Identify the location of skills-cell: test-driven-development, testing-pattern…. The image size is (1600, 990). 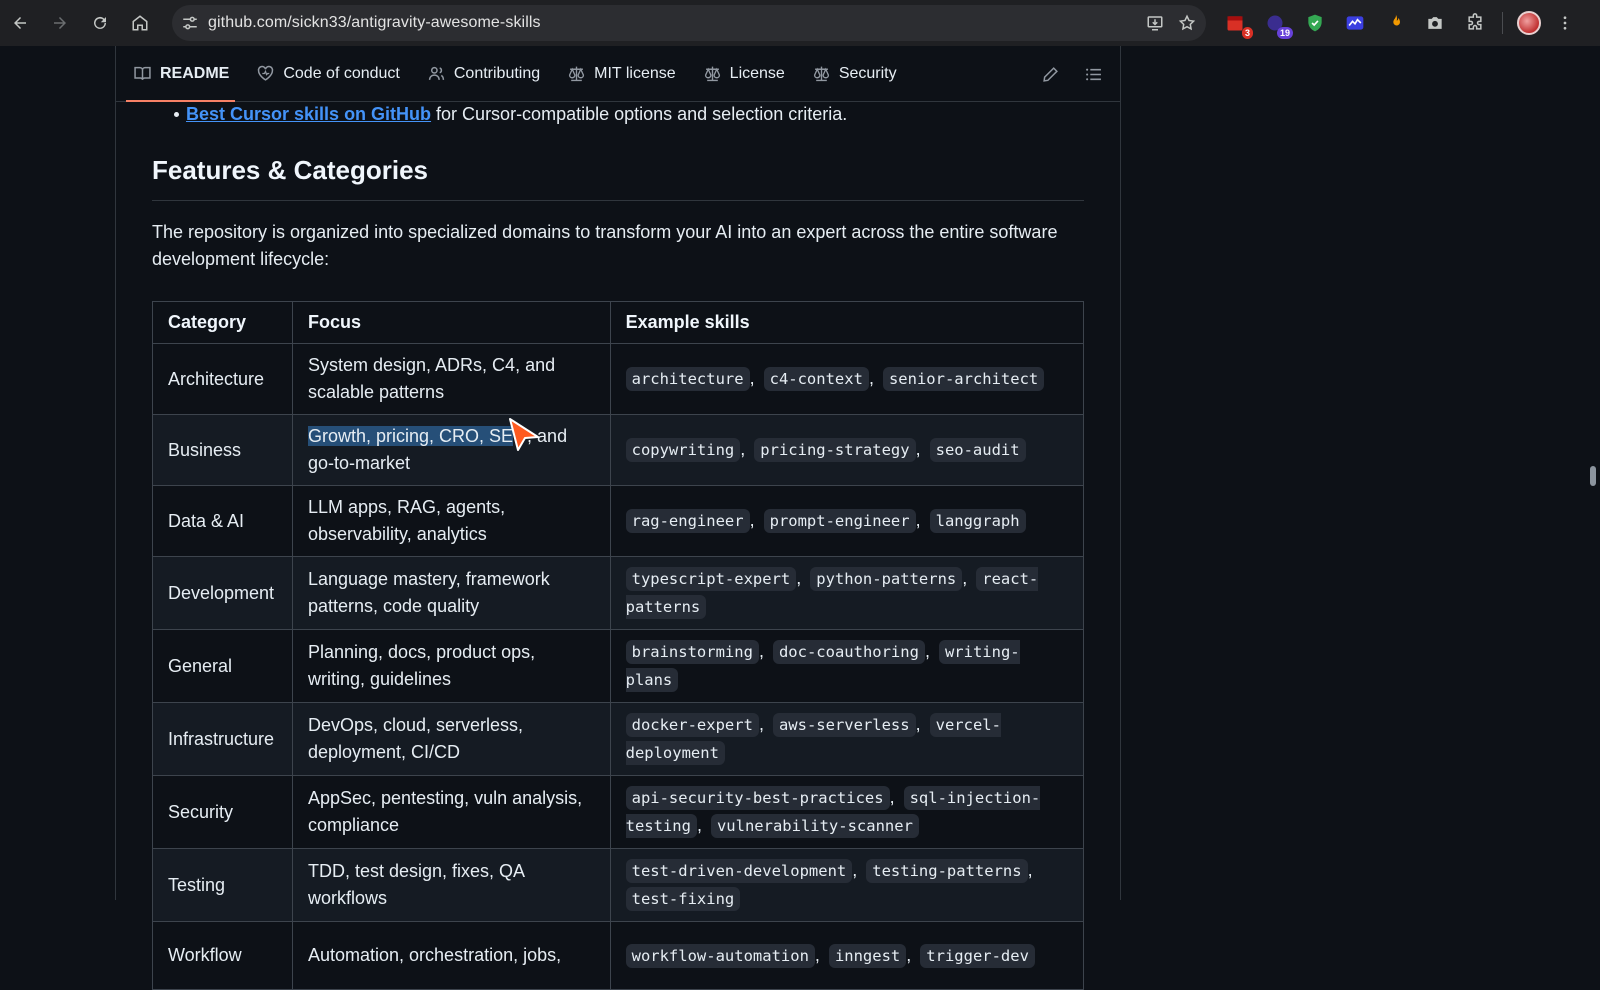
(847, 885).